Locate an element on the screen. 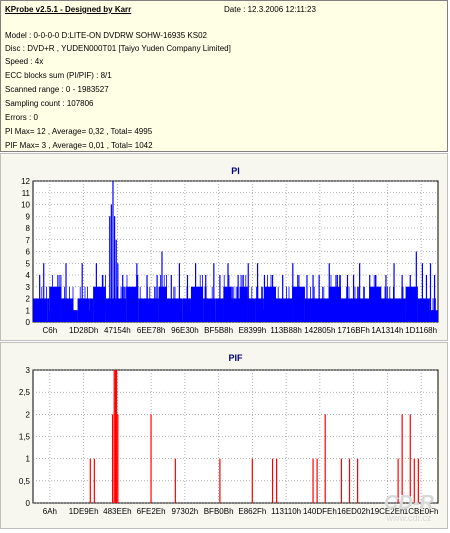  info-sampling-count: Sampling count : 107806 is located at coordinates (49, 103).